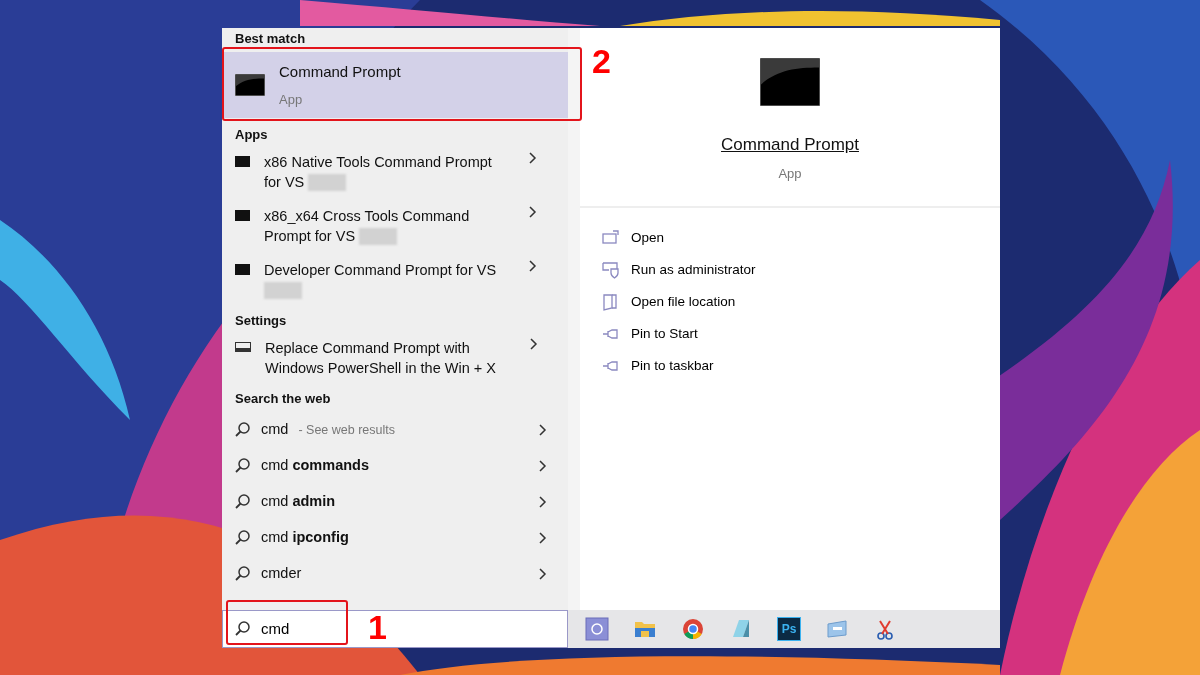  Describe the element at coordinates (305, 538) in the screenshot. I see `result-label: cmd ipconfig` at that location.